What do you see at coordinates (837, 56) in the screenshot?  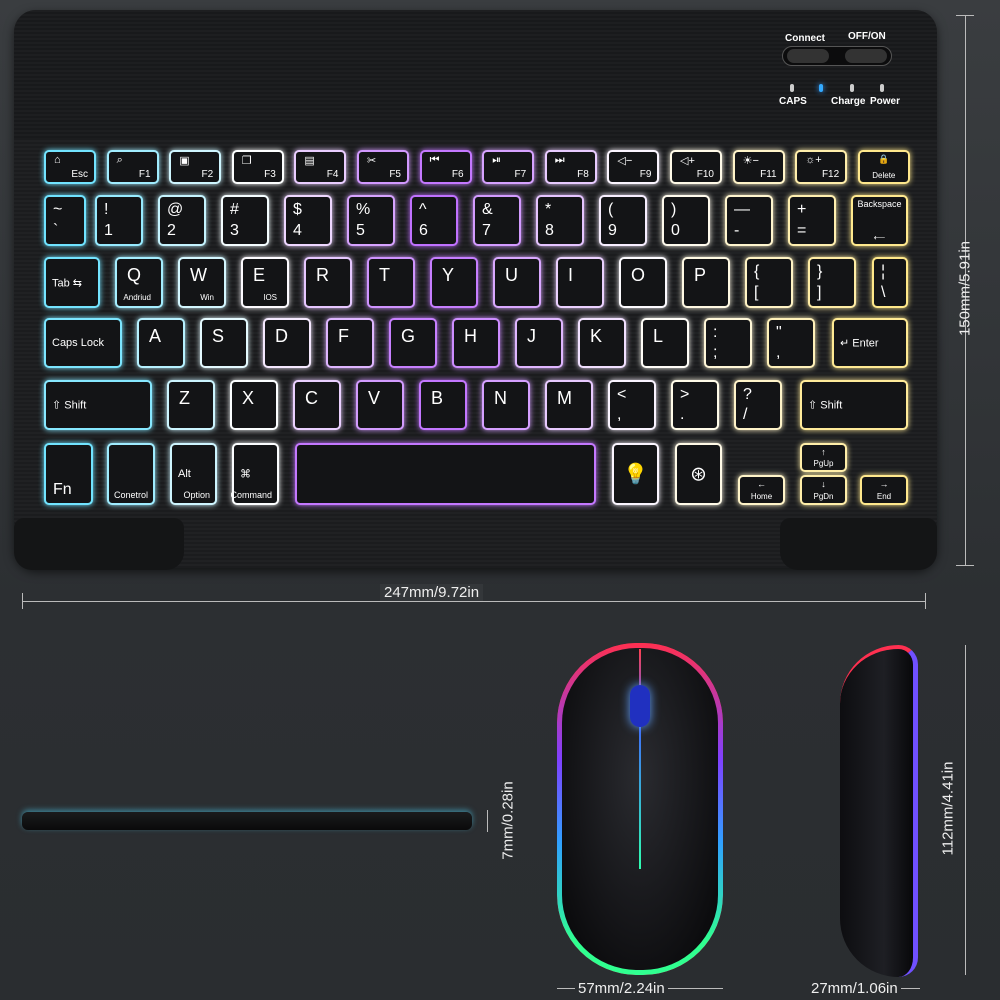 I see `power-switch` at bounding box center [837, 56].